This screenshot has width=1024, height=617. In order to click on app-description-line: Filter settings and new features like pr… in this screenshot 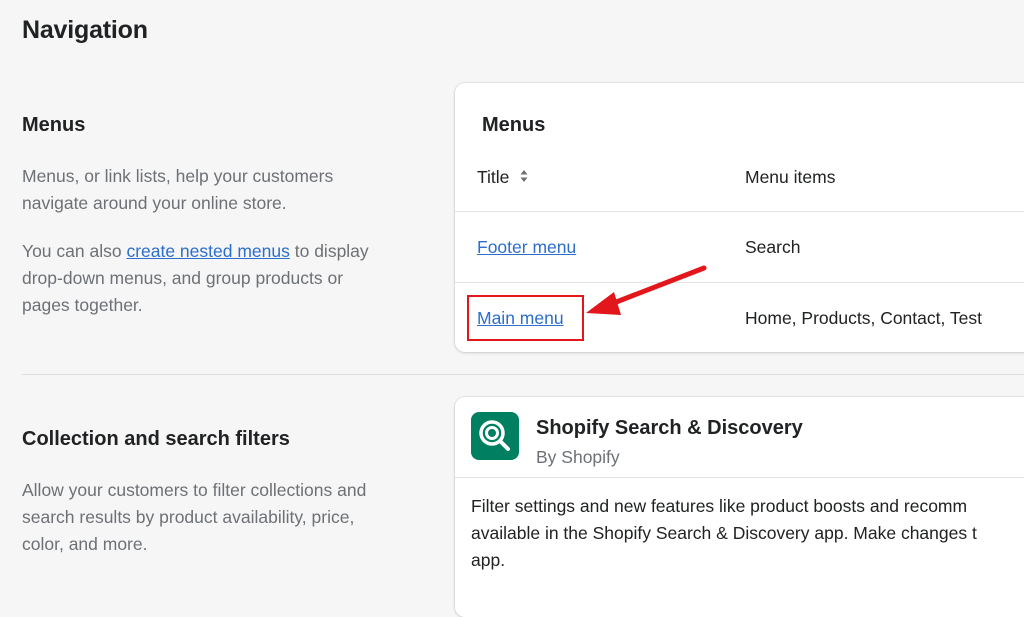, I will do `click(719, 506)`.